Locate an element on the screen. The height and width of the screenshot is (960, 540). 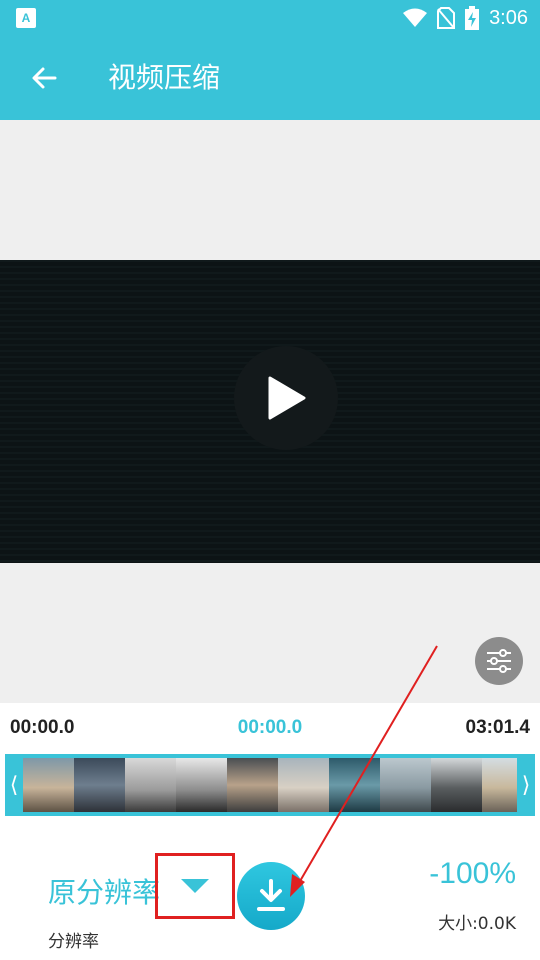
download-icon is located at coordinates (271, 895).